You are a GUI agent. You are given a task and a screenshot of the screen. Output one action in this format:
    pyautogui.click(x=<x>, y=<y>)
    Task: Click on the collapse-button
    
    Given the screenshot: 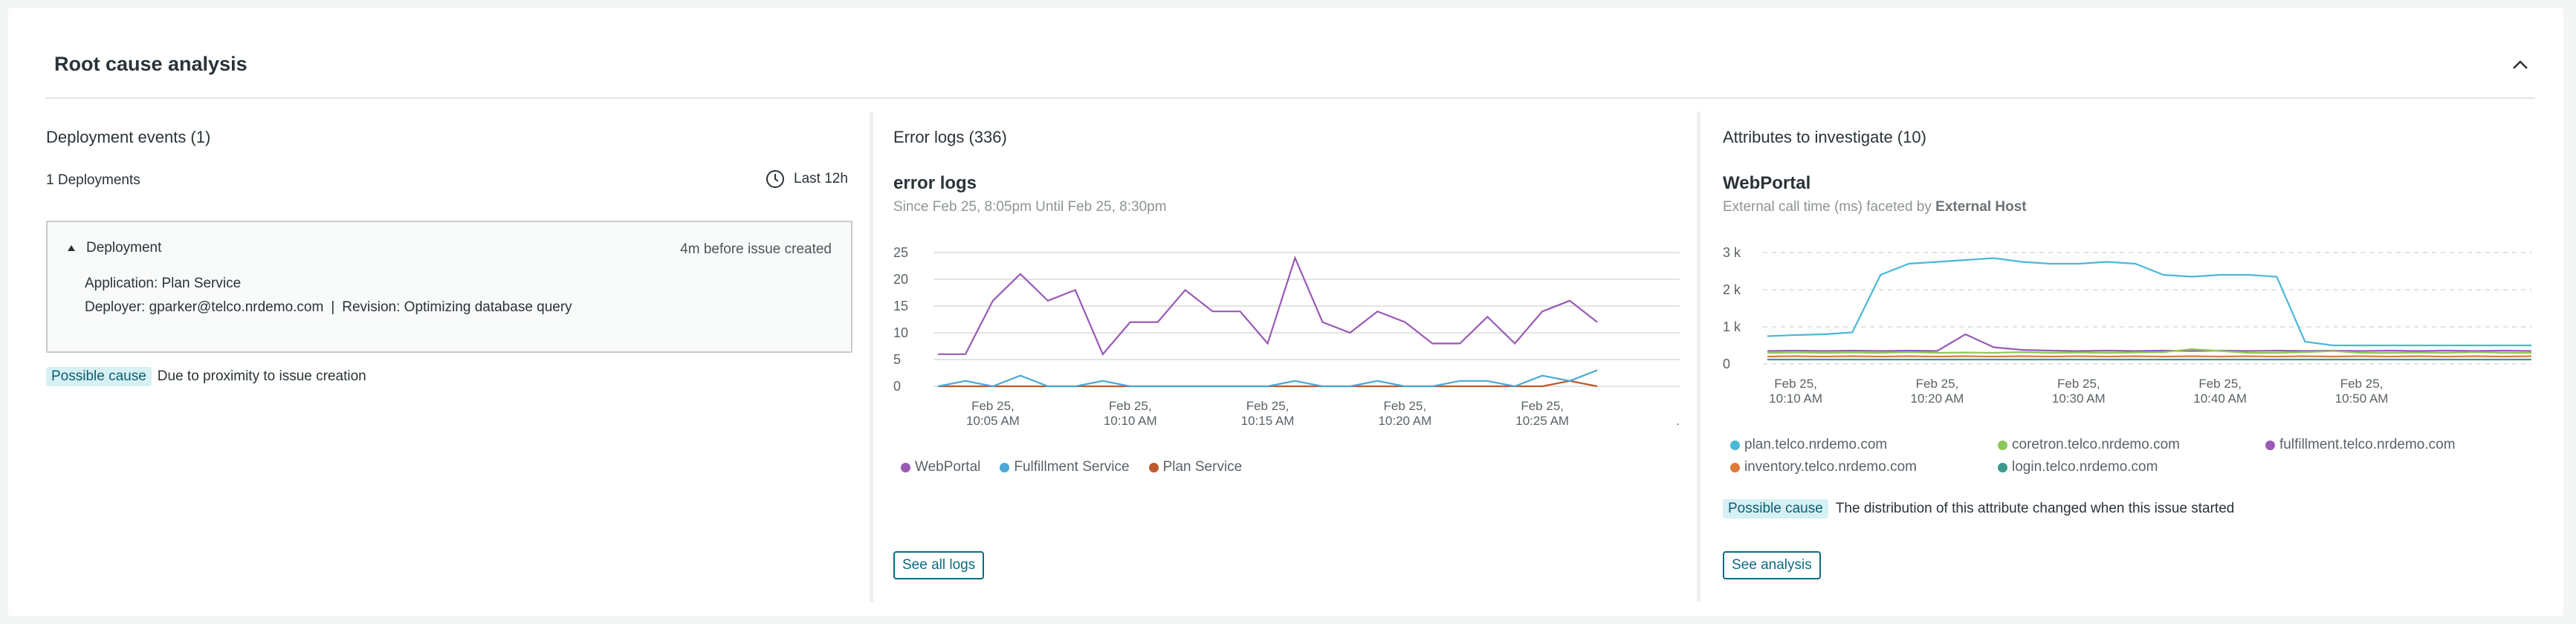 What is the action you would take?
    pyautogui.click(x=2520, y=64)
    